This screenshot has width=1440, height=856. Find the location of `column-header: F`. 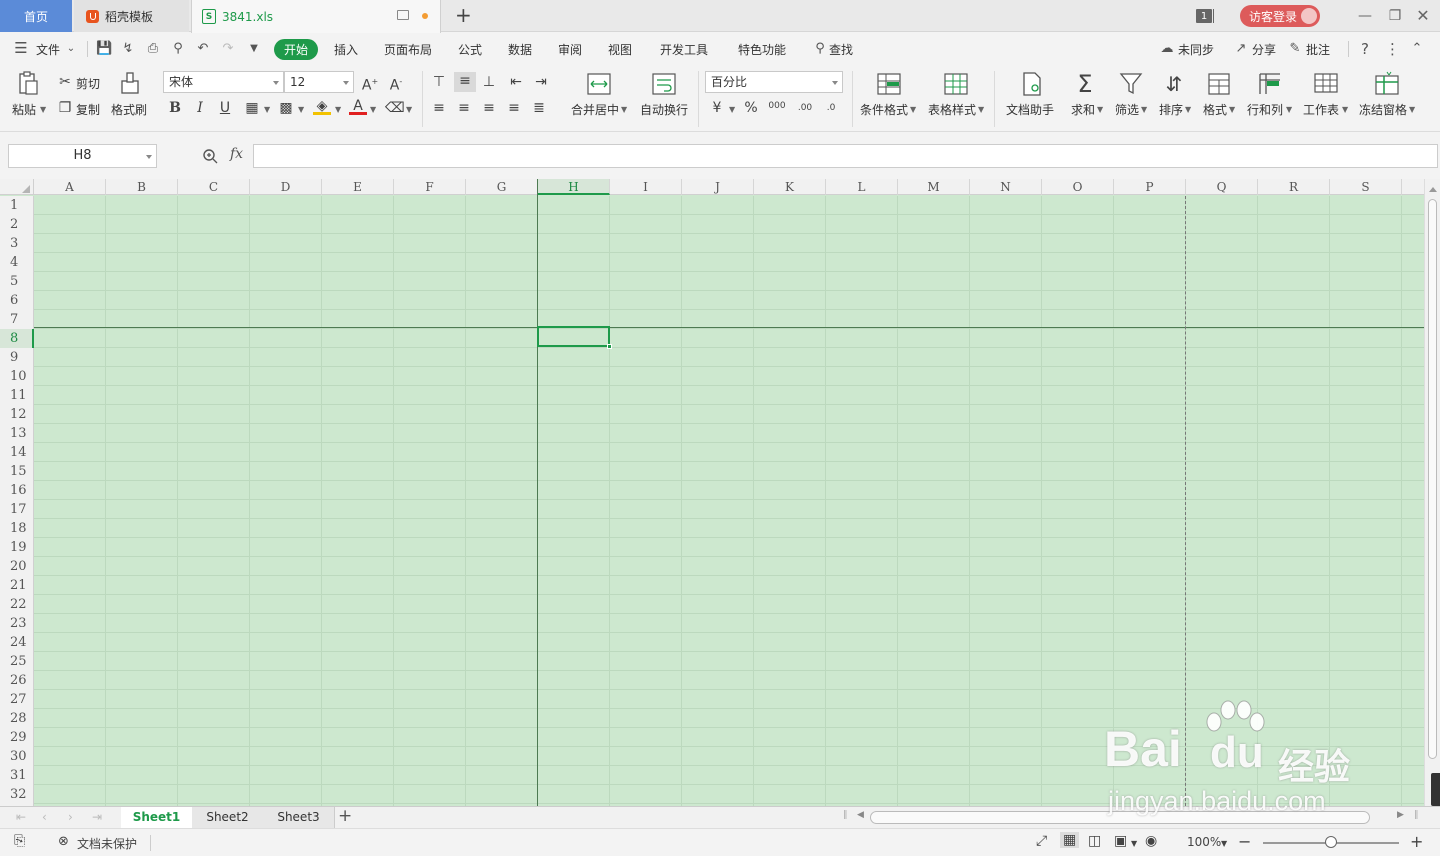

column-header: F is located at coordinates (430, 187).